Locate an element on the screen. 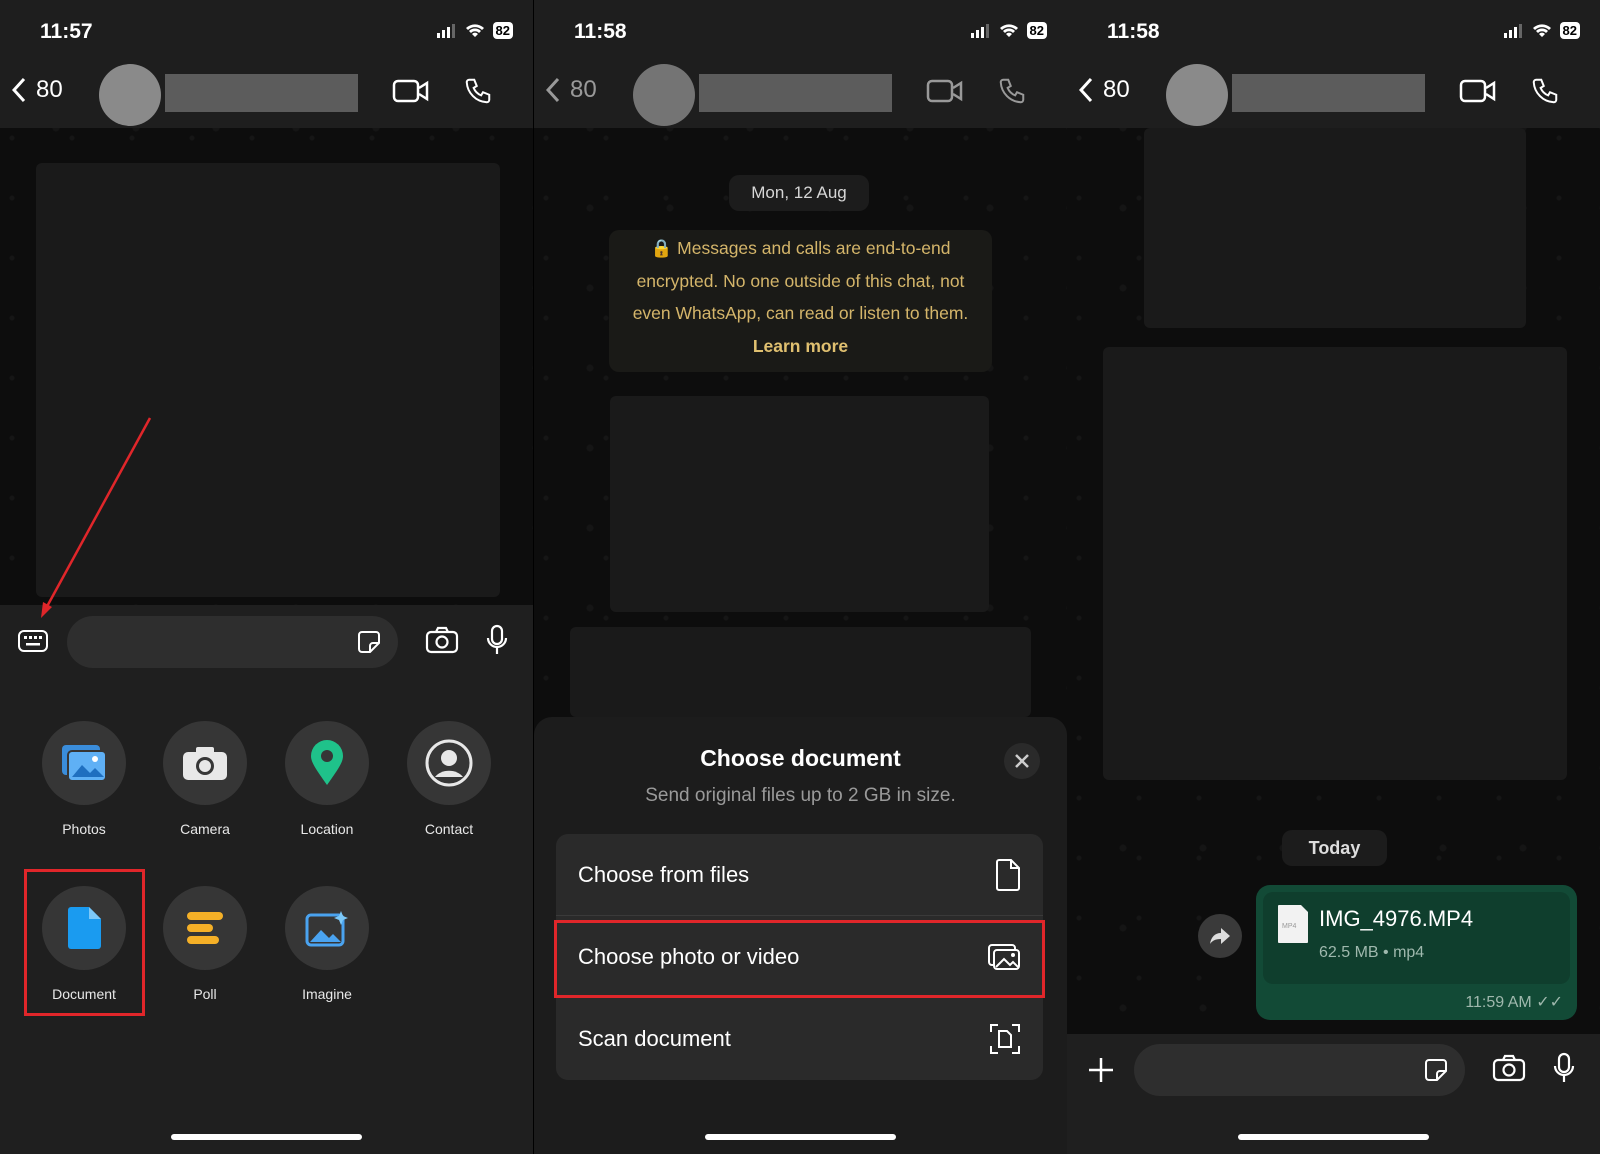  attach-poll: Poll is located at coordinates (205, 944).